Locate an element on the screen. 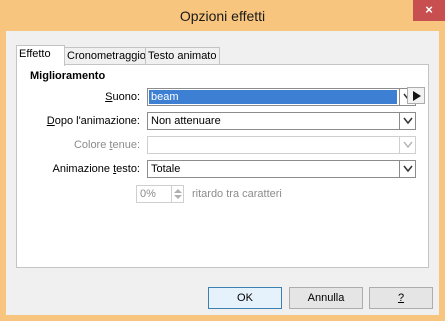  animazione-dropdown-button is located at coordinates (407, 169).